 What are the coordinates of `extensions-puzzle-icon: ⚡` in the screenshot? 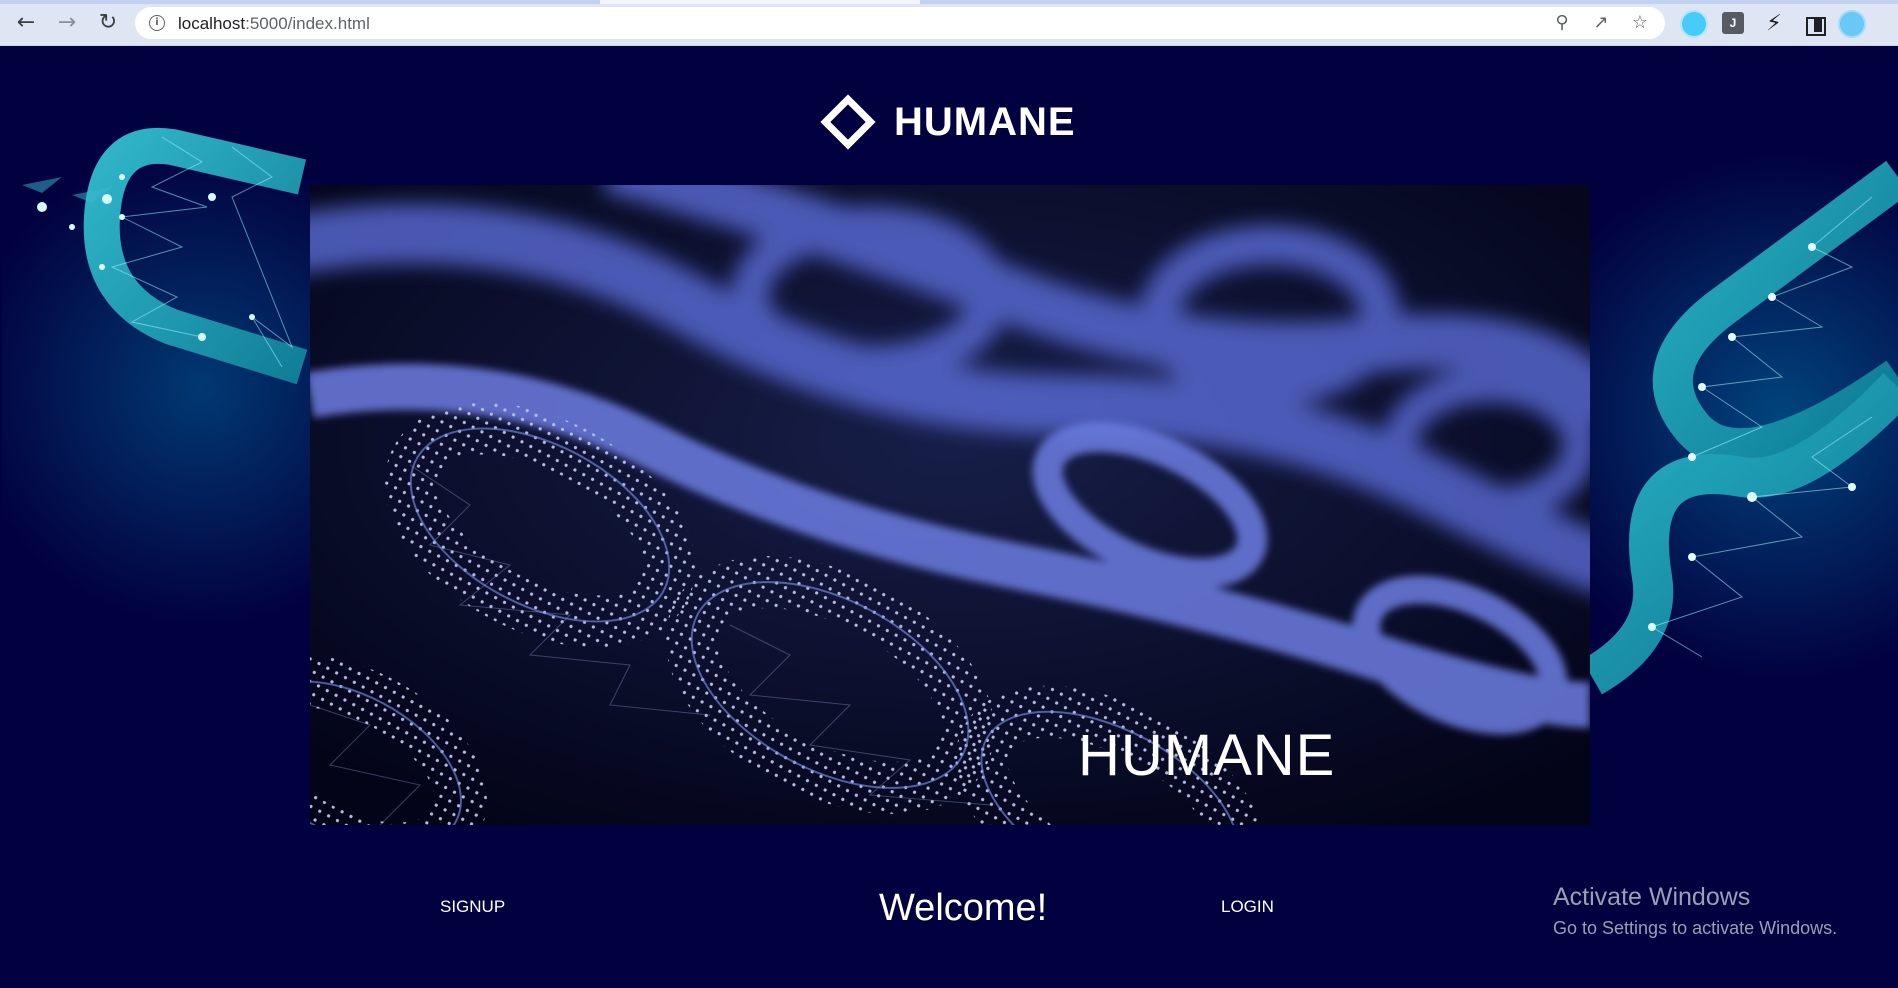 It's located at (1774, 24).